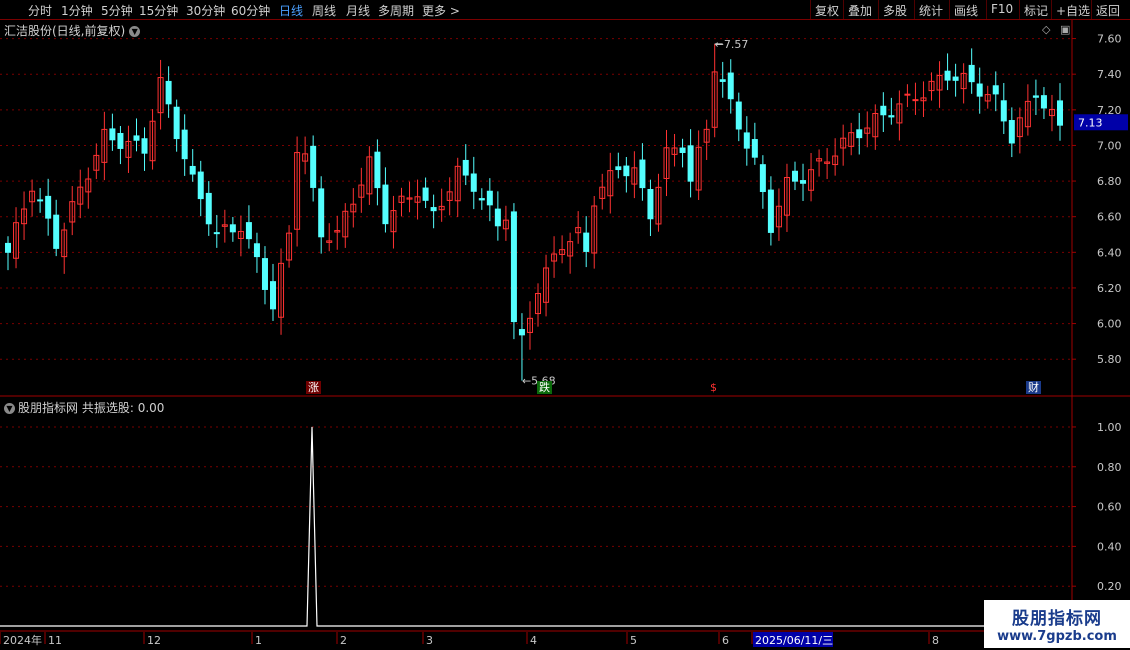 This screenshot has width=1130, height=650. I want to click on date-label: 8, so click(935, 640).